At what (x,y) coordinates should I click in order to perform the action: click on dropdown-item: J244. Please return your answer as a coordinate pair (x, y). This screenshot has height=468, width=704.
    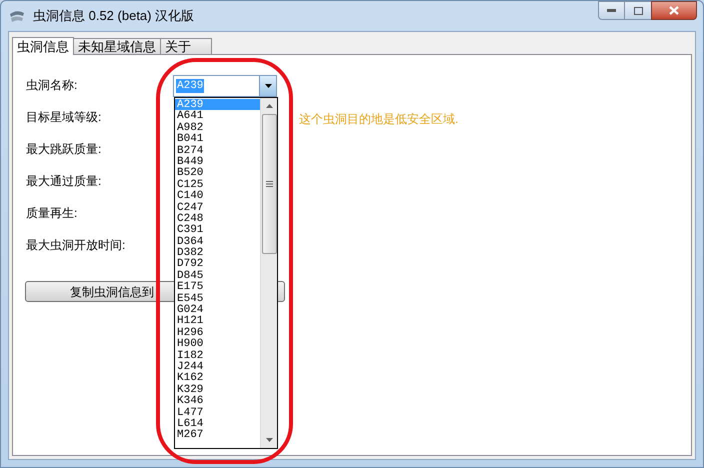
    Looking at the image, I should click on (217, 366).